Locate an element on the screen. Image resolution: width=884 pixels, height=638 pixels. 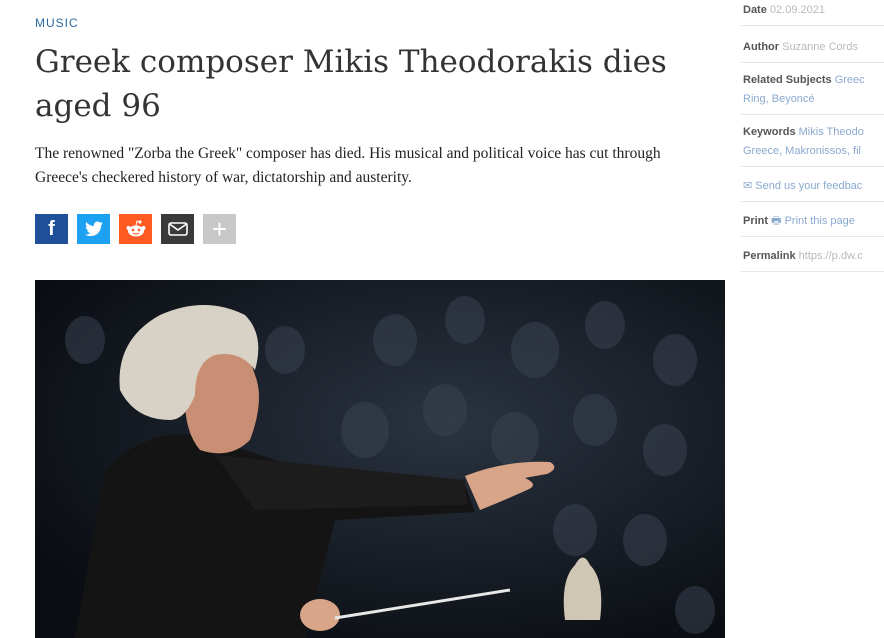
twitter-icon is located at coordinates (93, 229).